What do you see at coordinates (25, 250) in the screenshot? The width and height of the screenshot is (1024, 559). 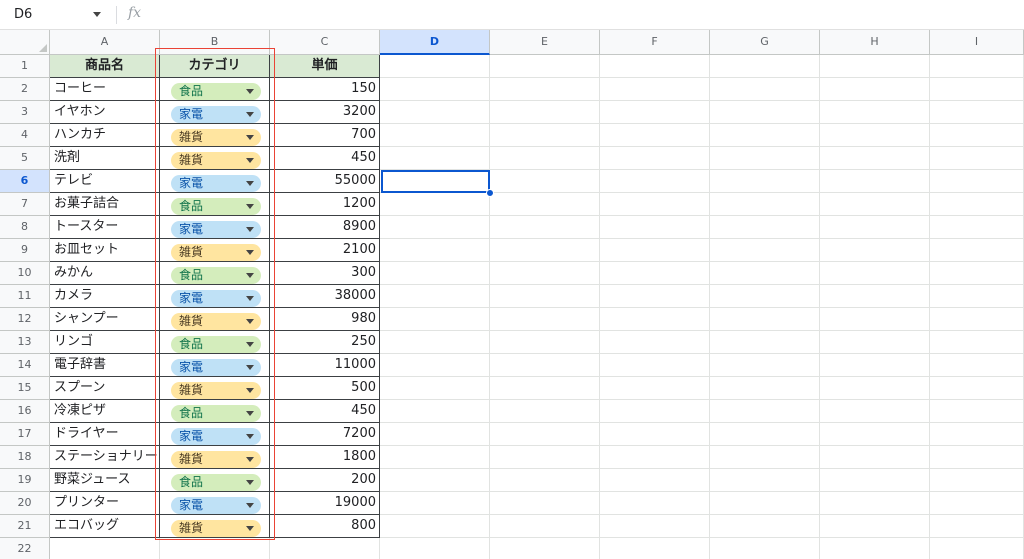 I see `row-header-9: 9` at bounding box center [25, 250].